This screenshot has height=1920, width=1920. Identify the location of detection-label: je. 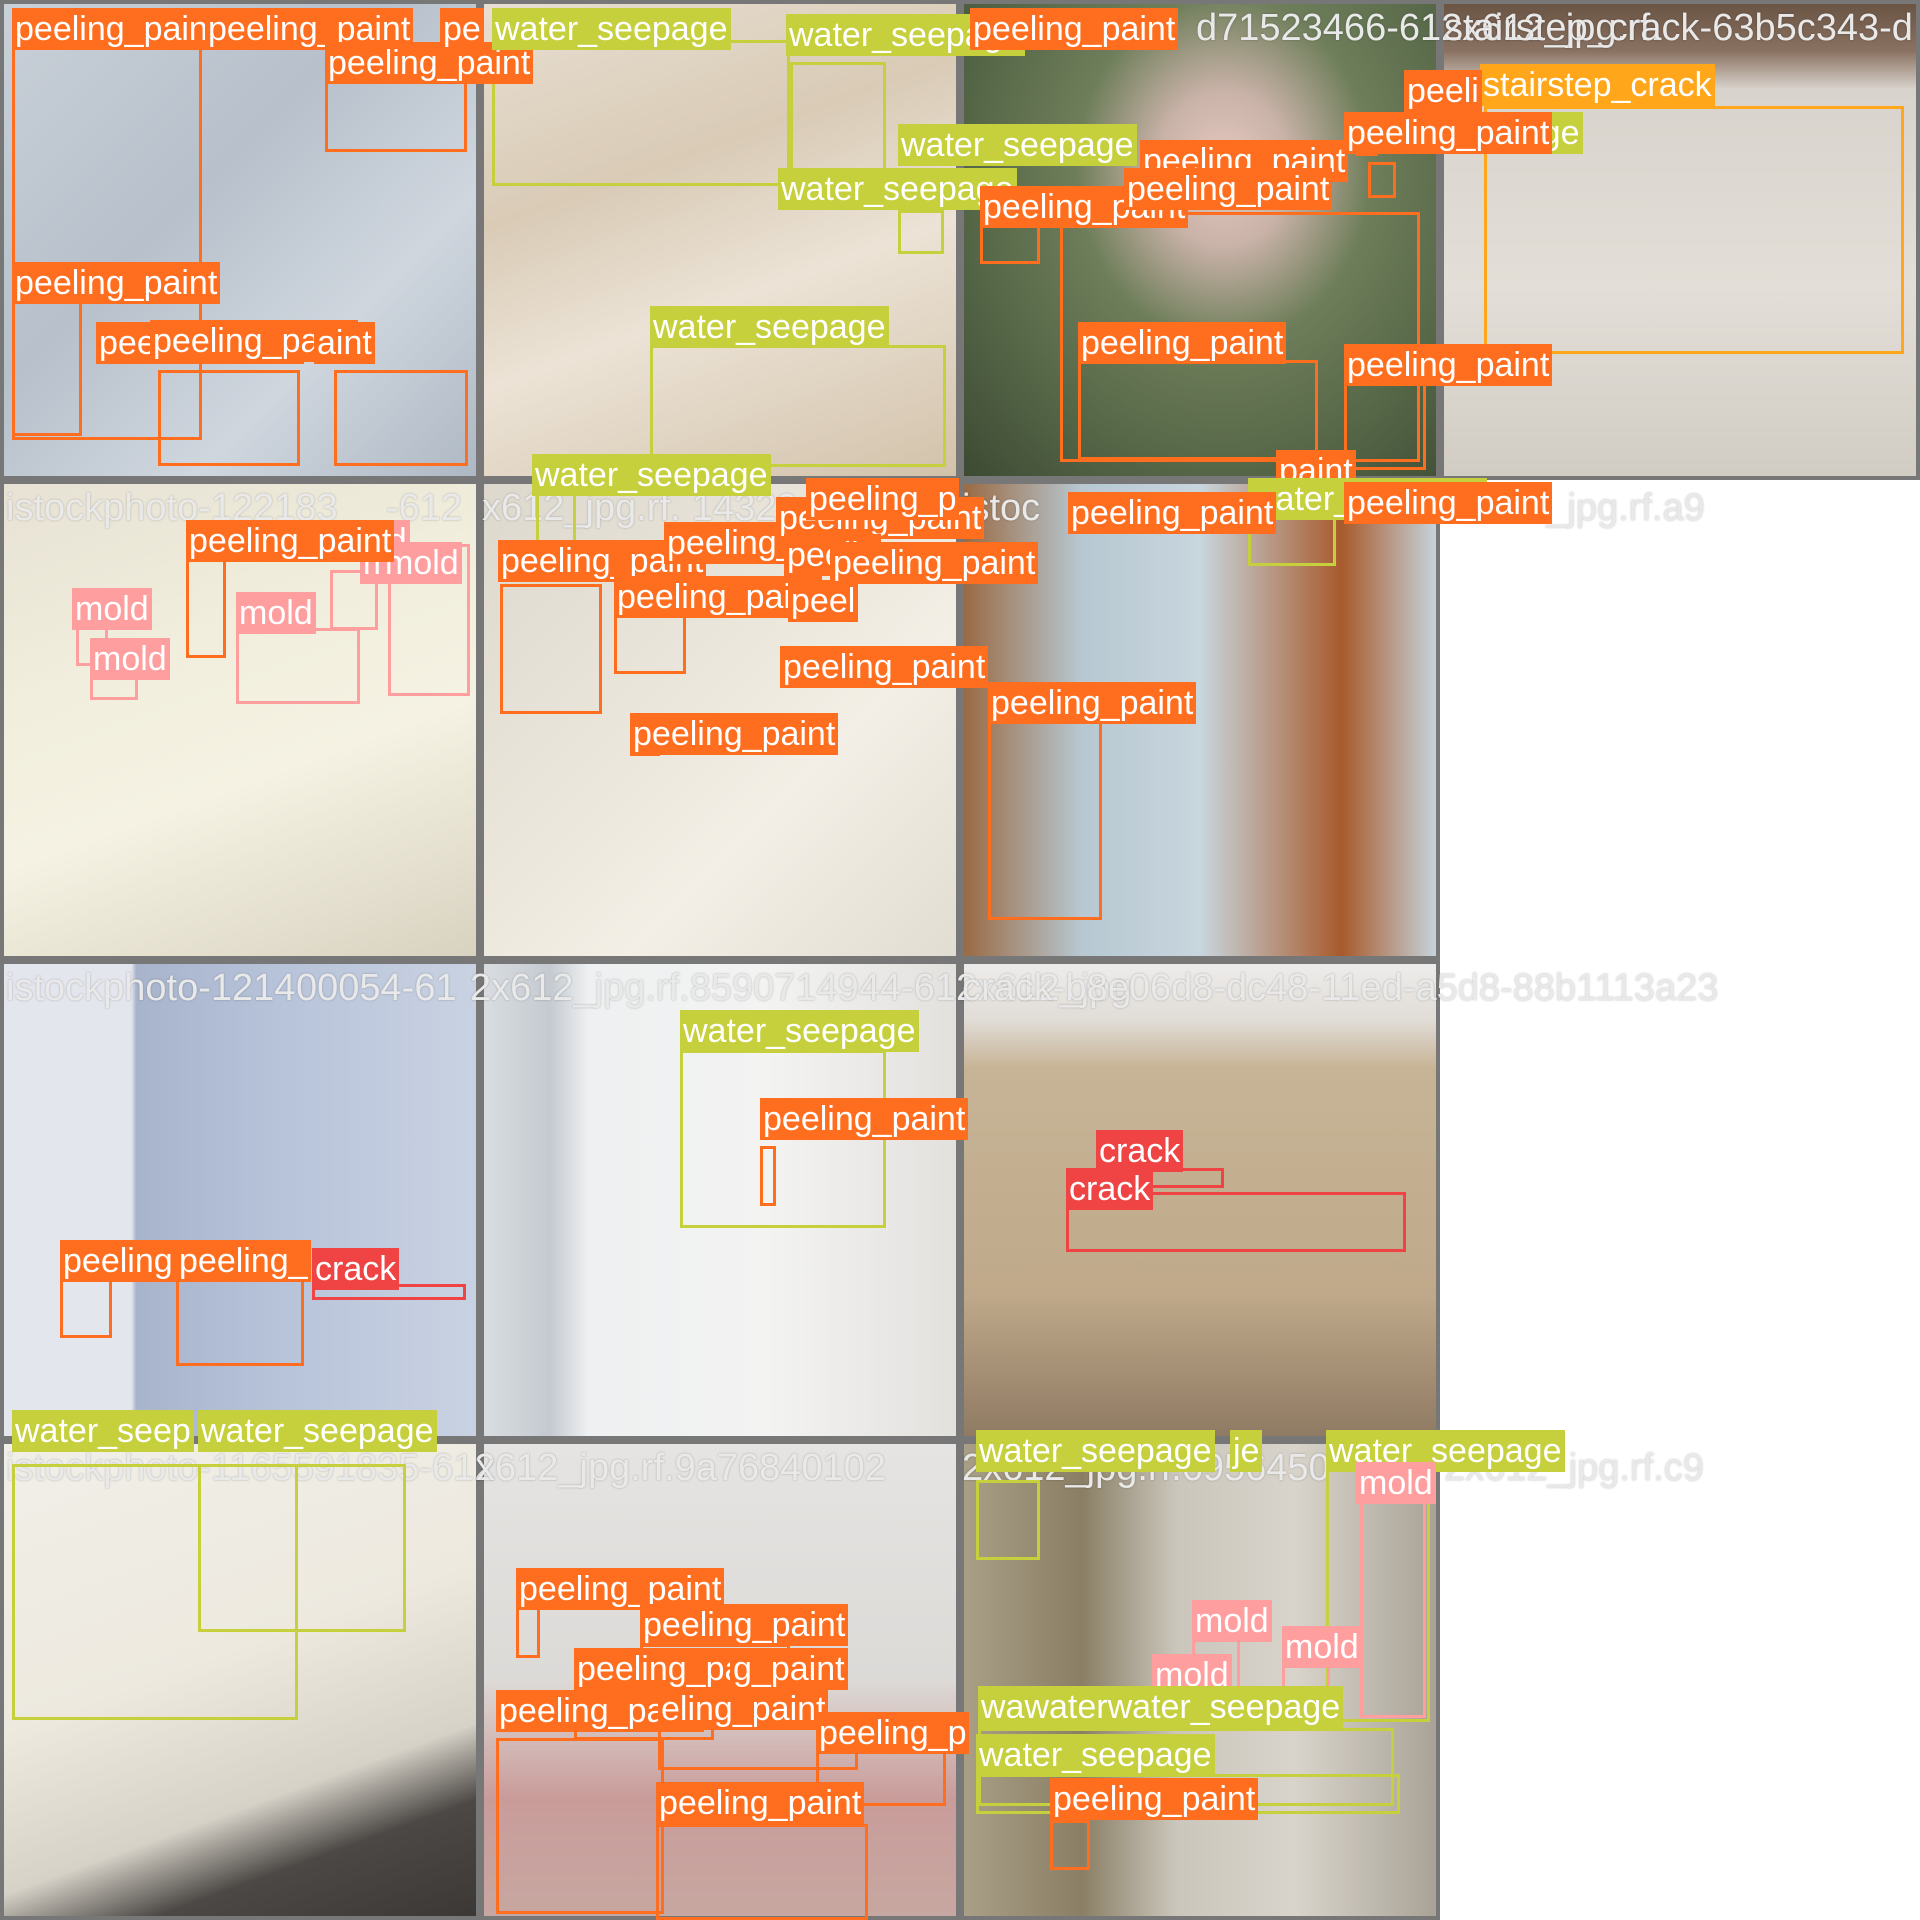
(1246, 1451).